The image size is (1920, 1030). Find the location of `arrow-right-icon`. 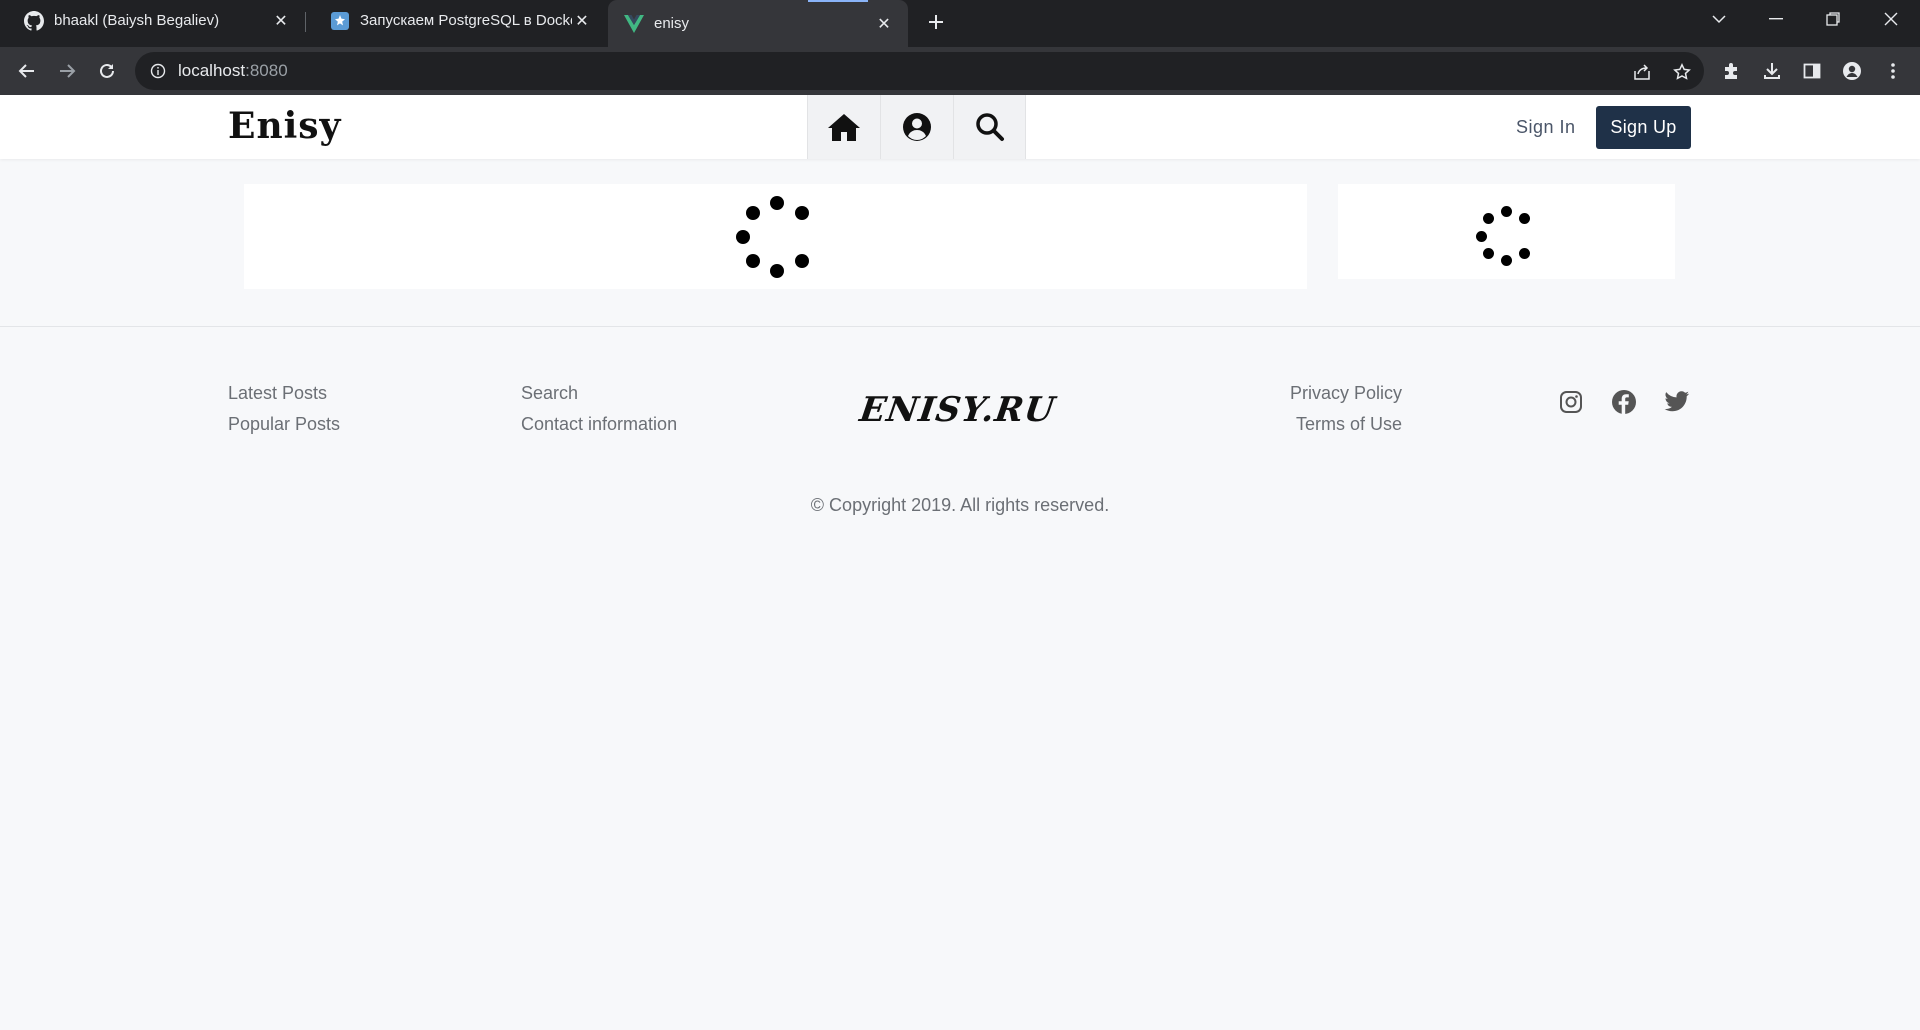

arrow-right-icon is located at coordinates (68, 71).